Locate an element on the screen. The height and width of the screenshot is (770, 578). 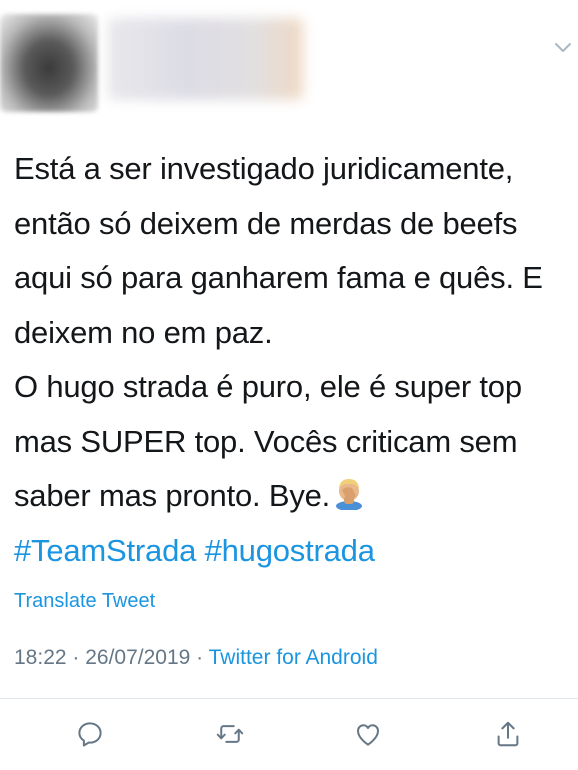
action-bar is located at coordinates (289, 736).